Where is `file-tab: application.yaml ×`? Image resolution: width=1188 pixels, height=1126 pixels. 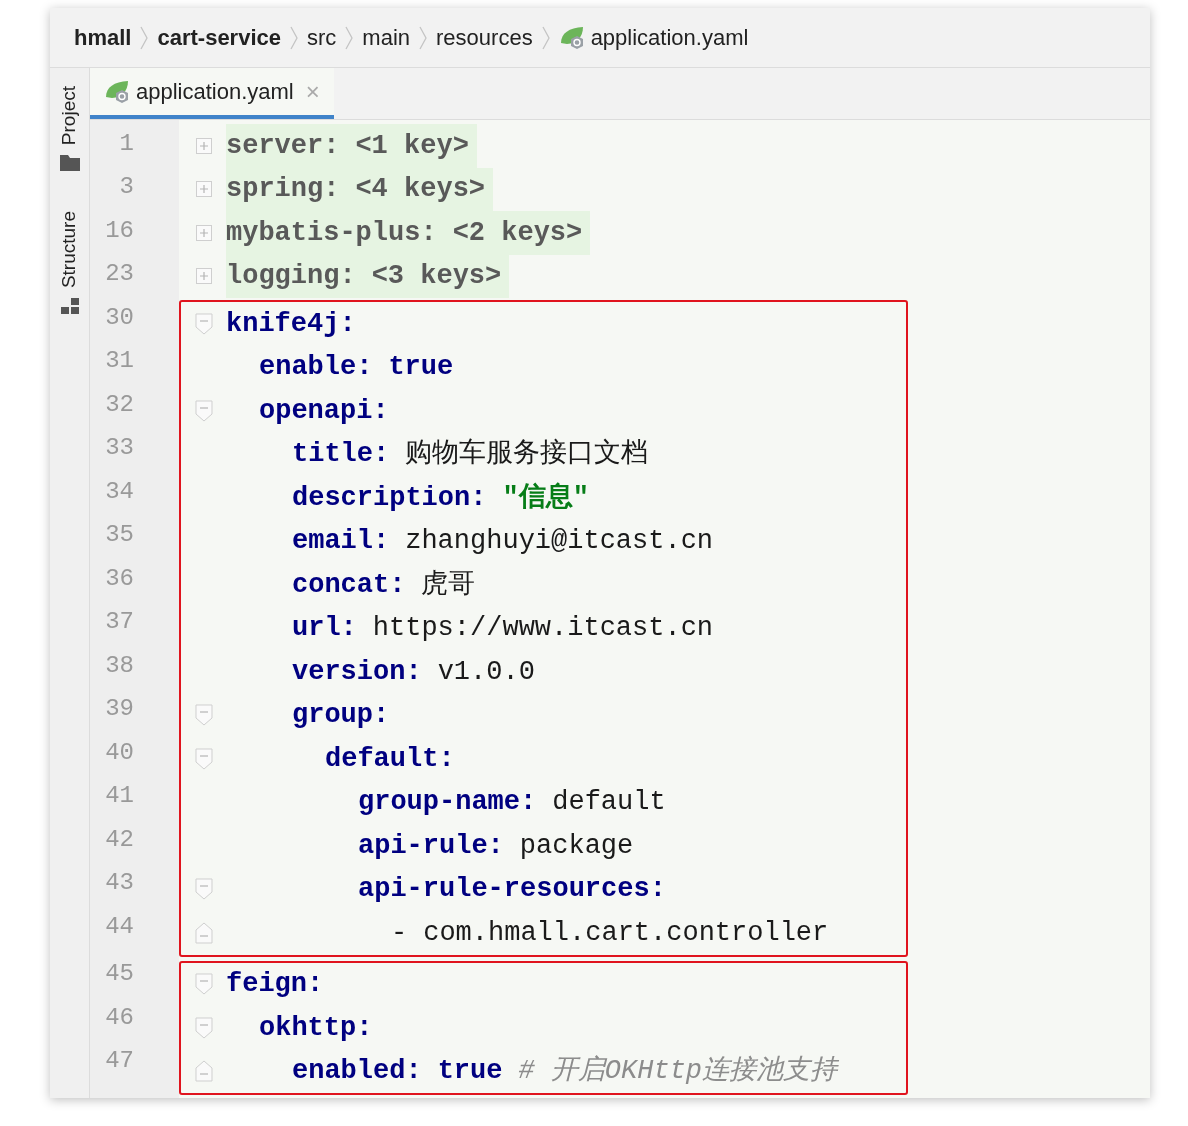
file-tab: application.yaml × is located at coordinates (212, 93).